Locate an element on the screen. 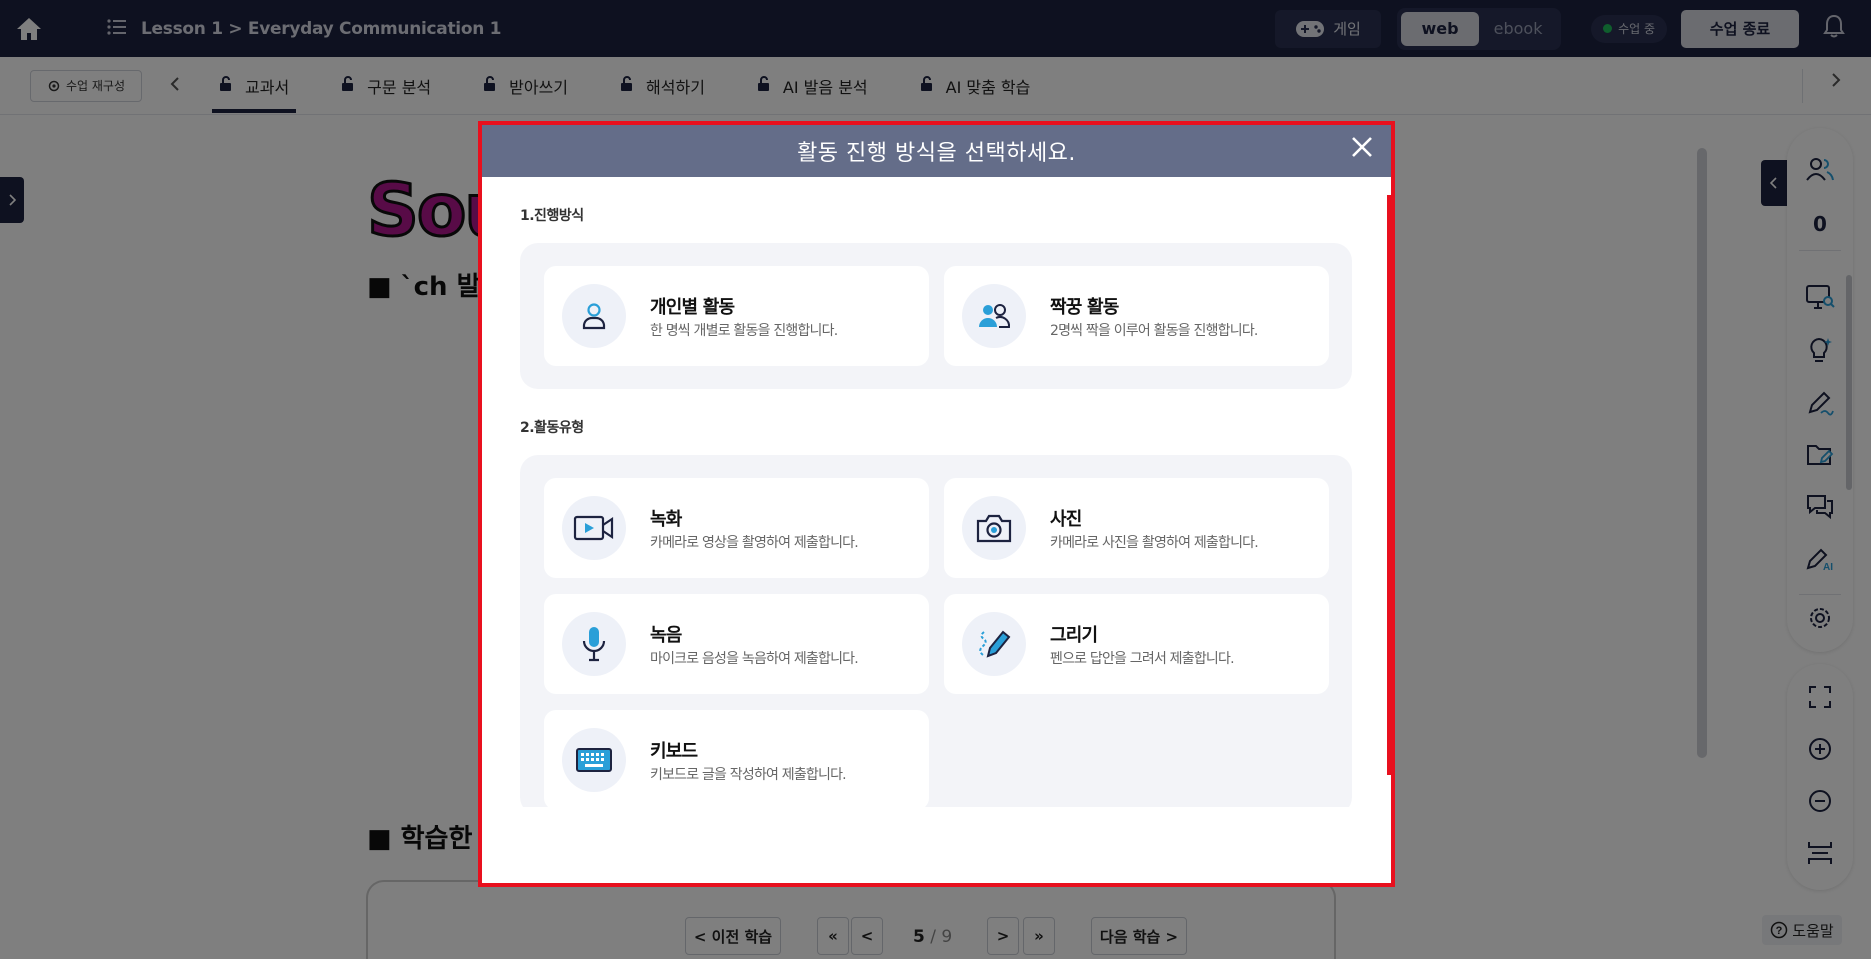 The width and height of the screenshot is (1871, 959). audio-option: 녹음 마이크로 음성을 녹음하여 제출합니다. is located at coordinates (736, 644).